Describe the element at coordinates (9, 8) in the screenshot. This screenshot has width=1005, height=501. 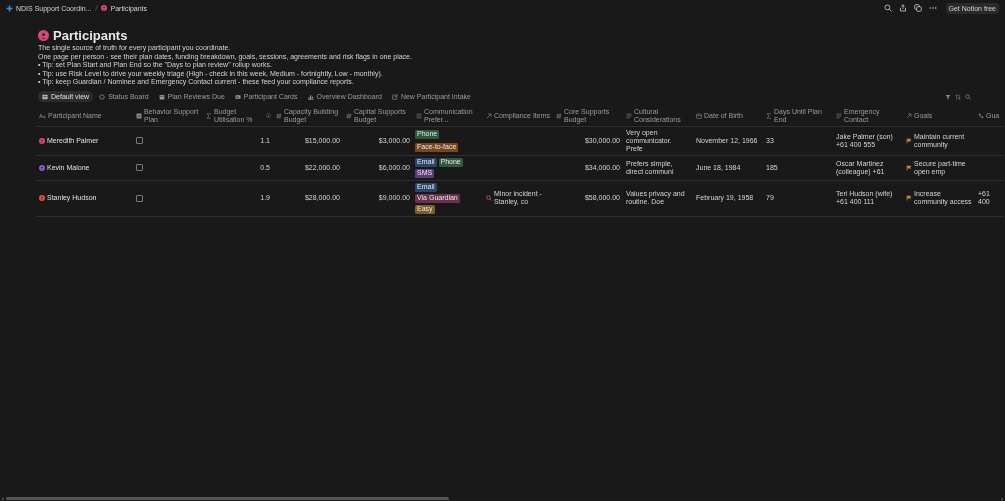
I see `plus-icon` at that location.